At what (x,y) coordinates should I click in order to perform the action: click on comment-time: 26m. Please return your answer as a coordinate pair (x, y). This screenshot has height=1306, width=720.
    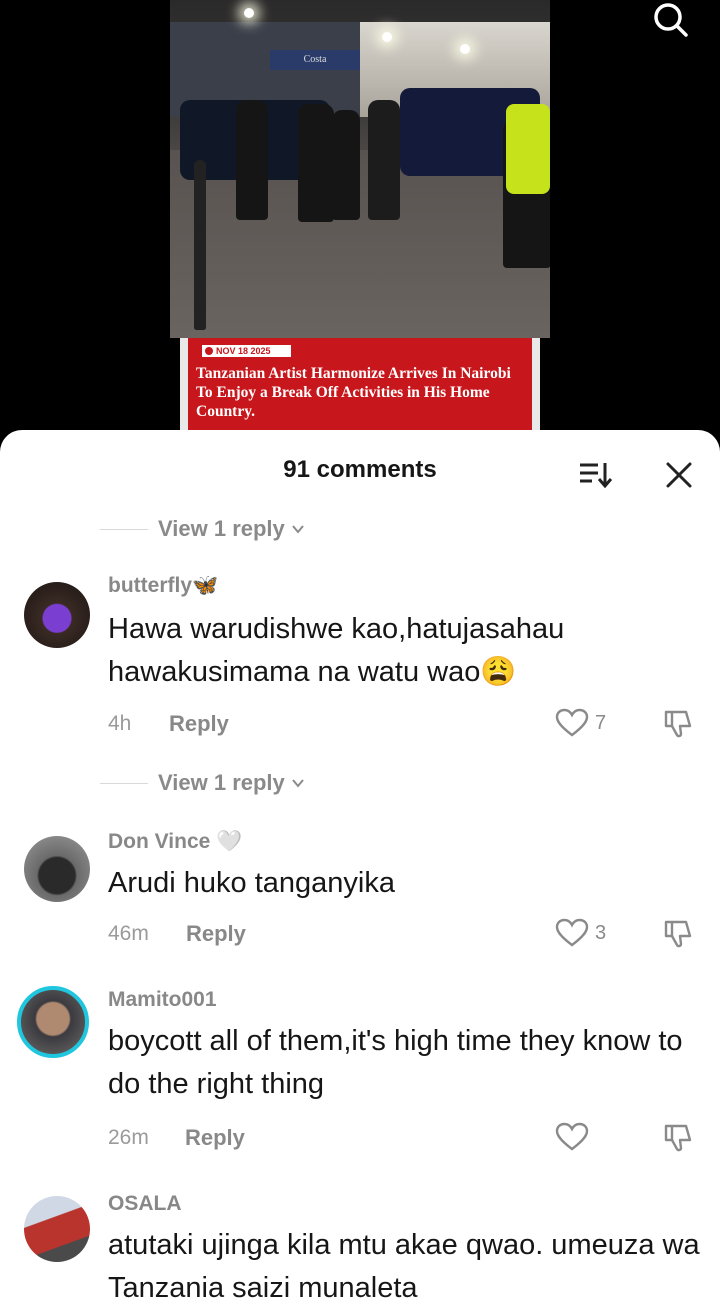
    Looking at the image, I should click on (128, 1137).